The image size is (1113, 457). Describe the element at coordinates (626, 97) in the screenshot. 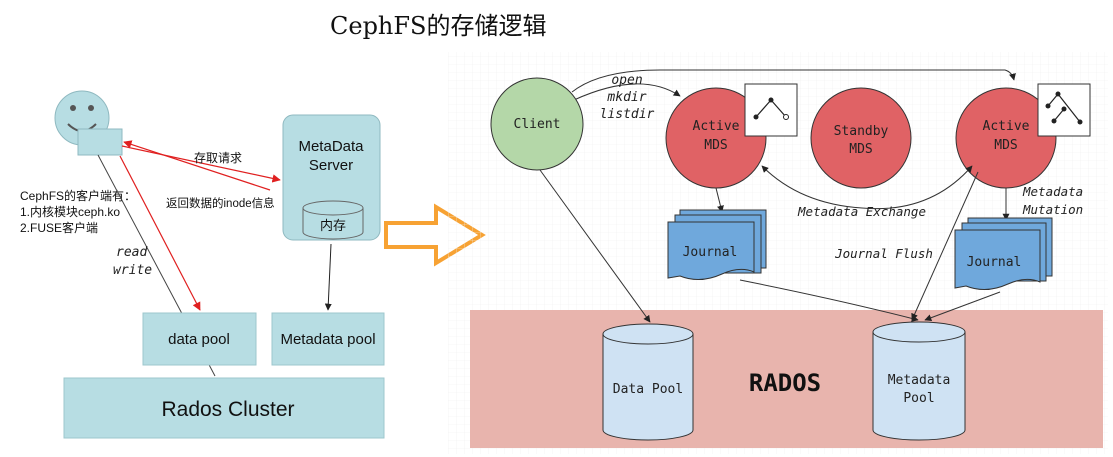

I see `op-mkdir-label: mkdir` at that location.